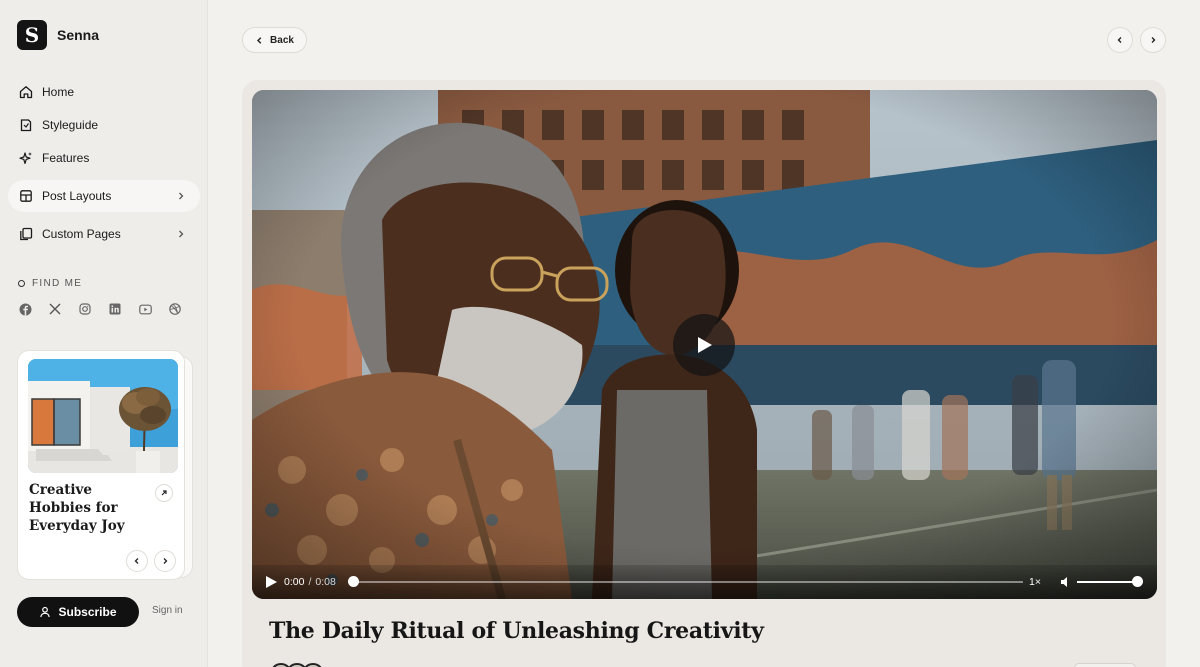 The width and height of the screenshot is (1200, 667). Describe the element at coordinates (77, 196) in the screenshot. I see `nav-item-label: Post Layouts` at that location.